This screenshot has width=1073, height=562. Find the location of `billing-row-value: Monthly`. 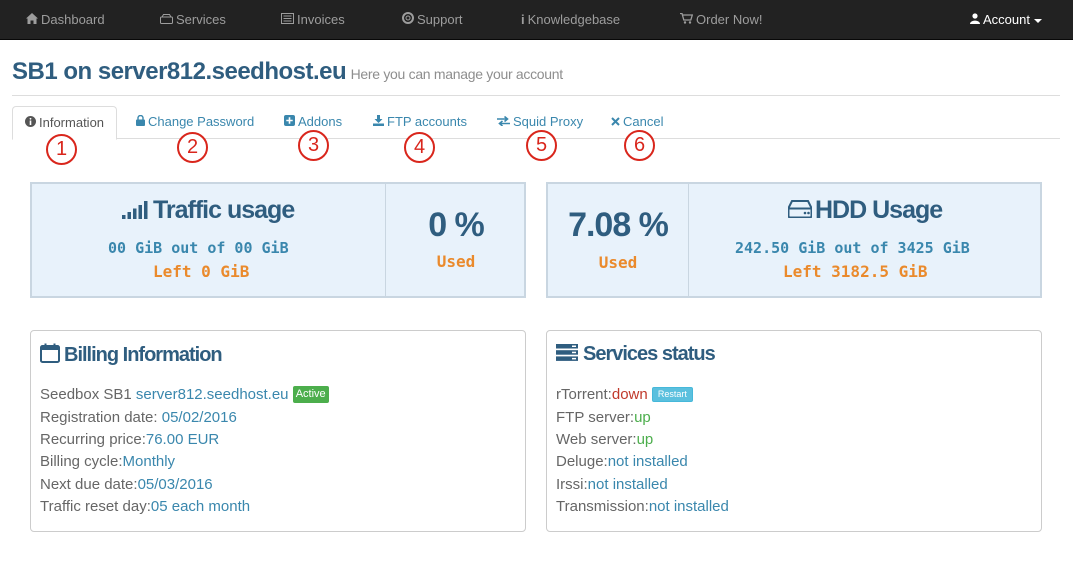

billing-row-value: Monthly is located at coordinates (149, 461).